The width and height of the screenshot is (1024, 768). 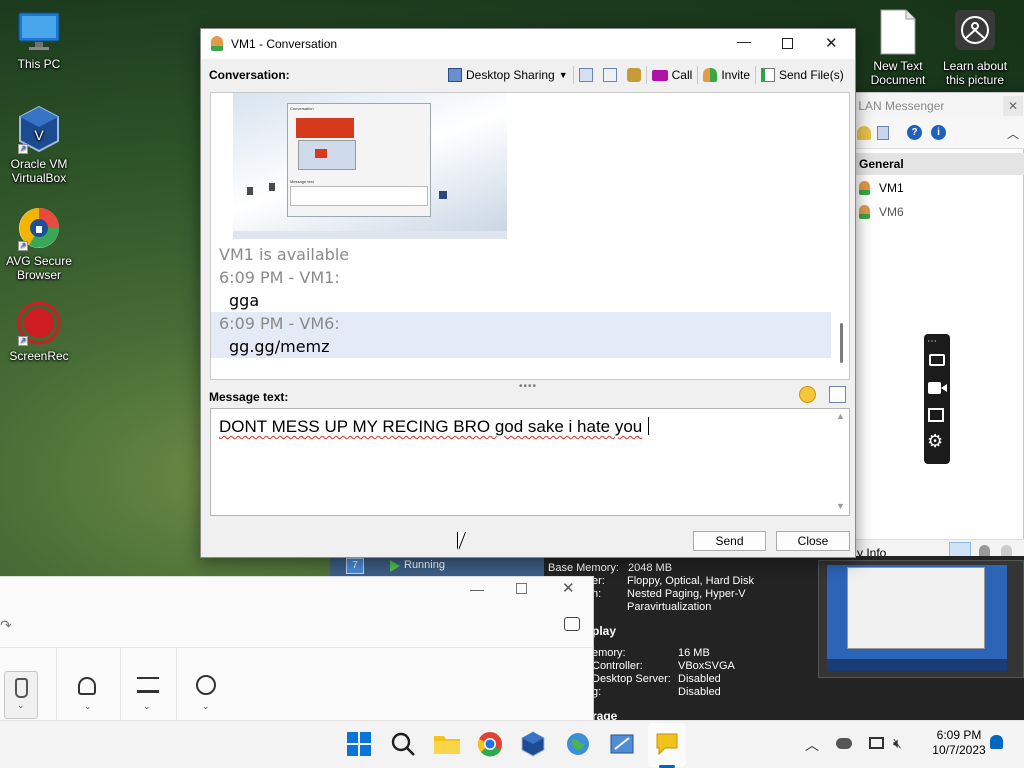 What do you see at coordinates (813, 541) in the screenshot?
I see `close-dialog-button: Close` at bounding box center [813, 541].